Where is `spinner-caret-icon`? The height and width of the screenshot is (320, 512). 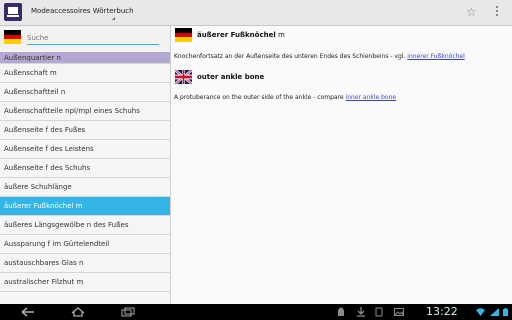 spinner-caret-icon is located at coordinates (113, 18).